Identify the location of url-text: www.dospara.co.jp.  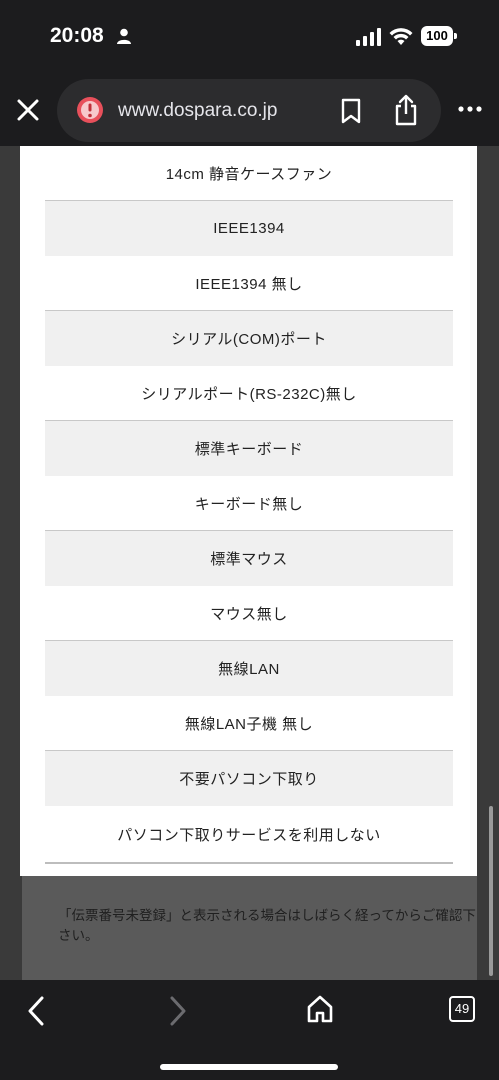
(197, 111).